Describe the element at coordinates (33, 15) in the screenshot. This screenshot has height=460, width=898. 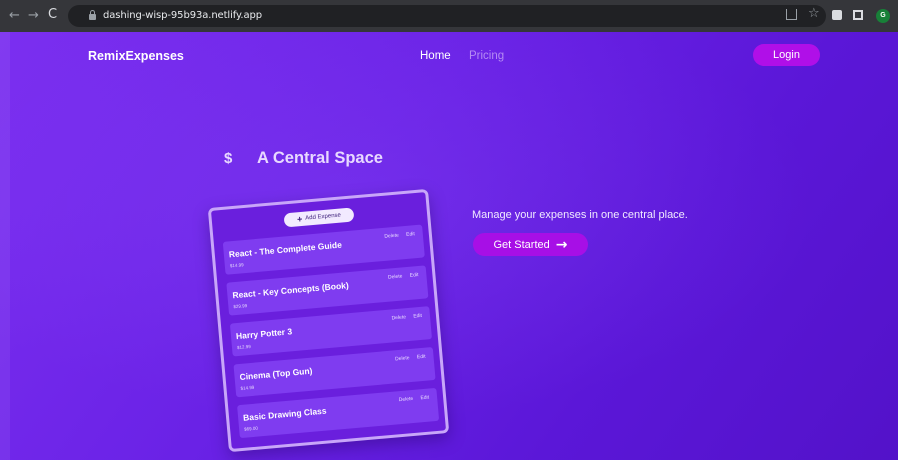
I see `forward-arrow-icon: →` at that location.